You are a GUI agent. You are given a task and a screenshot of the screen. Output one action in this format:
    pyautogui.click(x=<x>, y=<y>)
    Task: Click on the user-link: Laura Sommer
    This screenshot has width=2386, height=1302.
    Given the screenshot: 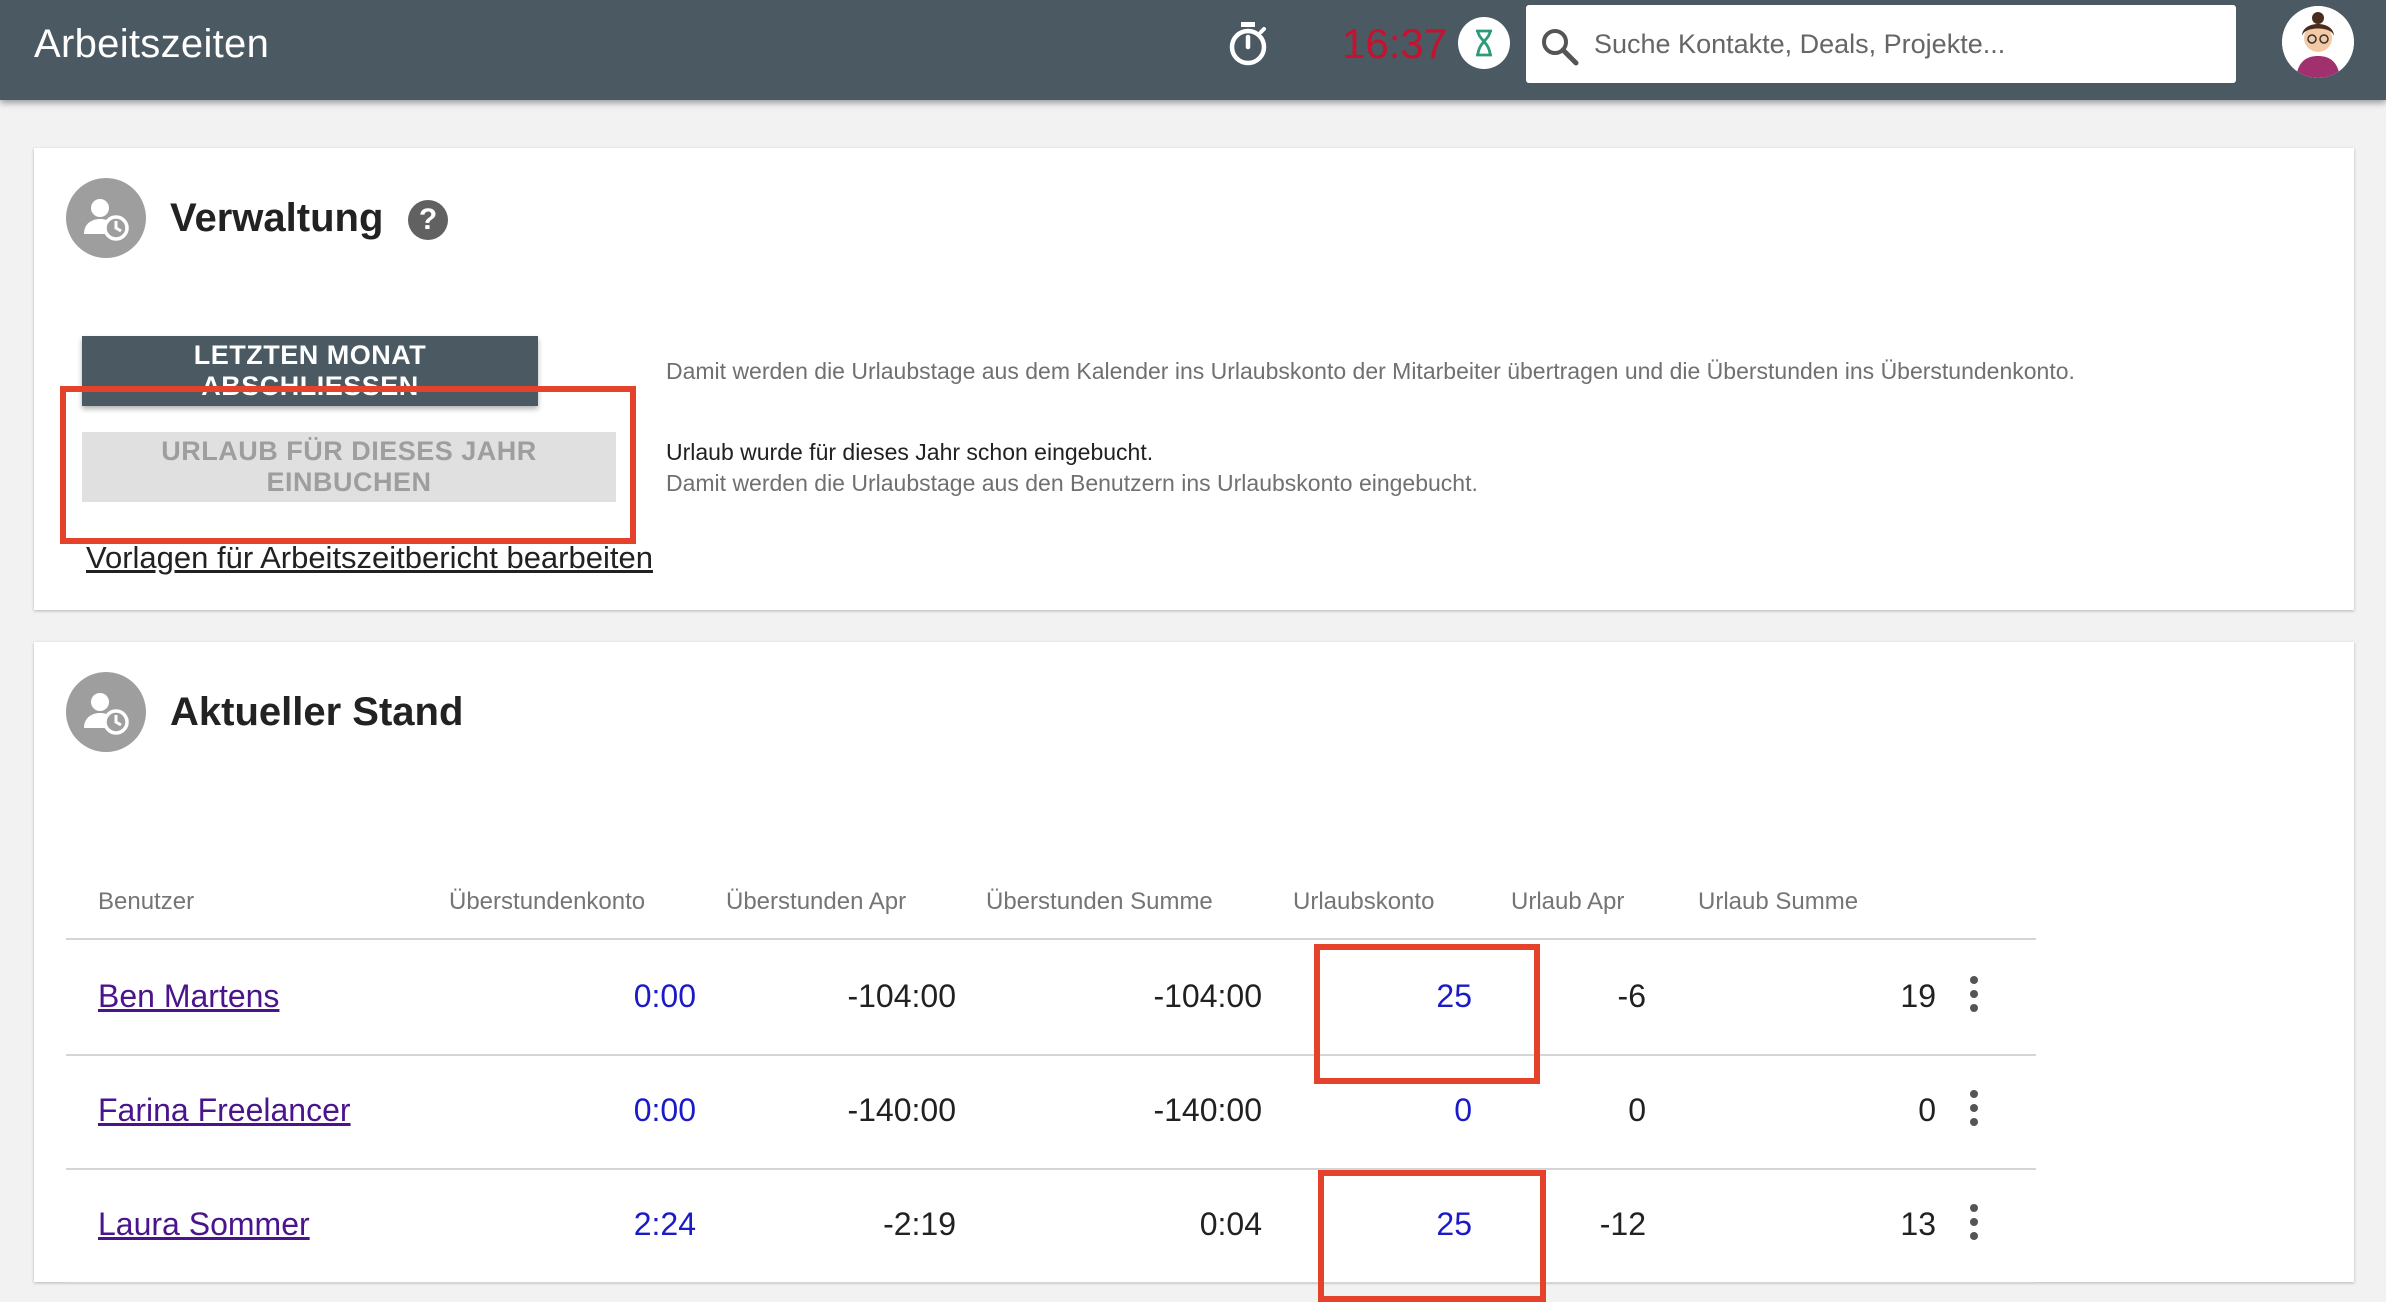 What is the action you would take?
    pyautogui.click(x=204, y=1224)
    